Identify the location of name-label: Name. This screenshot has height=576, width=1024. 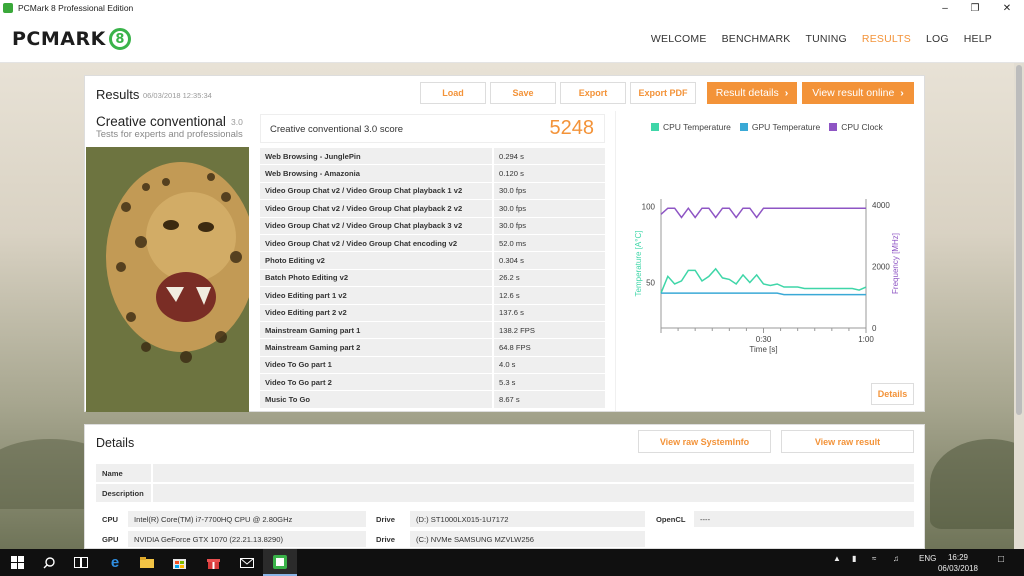
(124, 473).